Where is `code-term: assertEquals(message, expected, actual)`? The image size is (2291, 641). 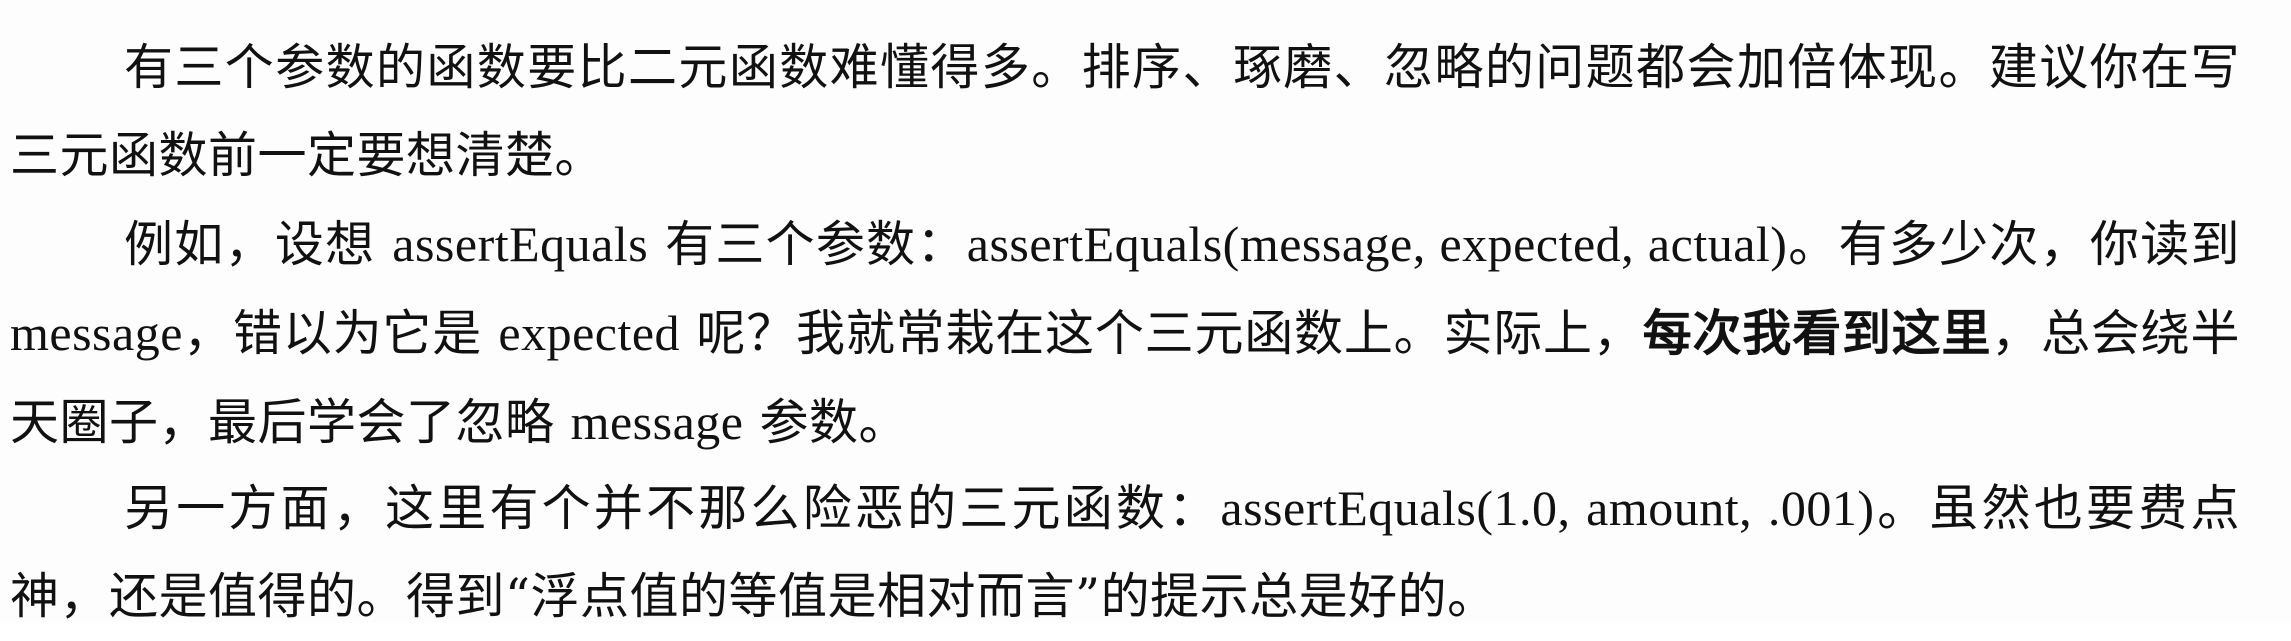 code-term: assertEquals(message, expected, actual) is located at coordinates (1377, 244).